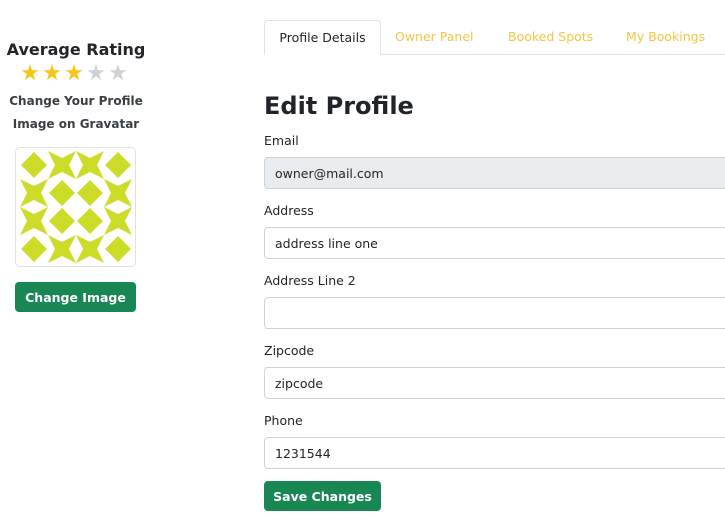 This screenshot has width=725, height=529. I want to click on average-rating-title: Average Rating, so click(76, 49).